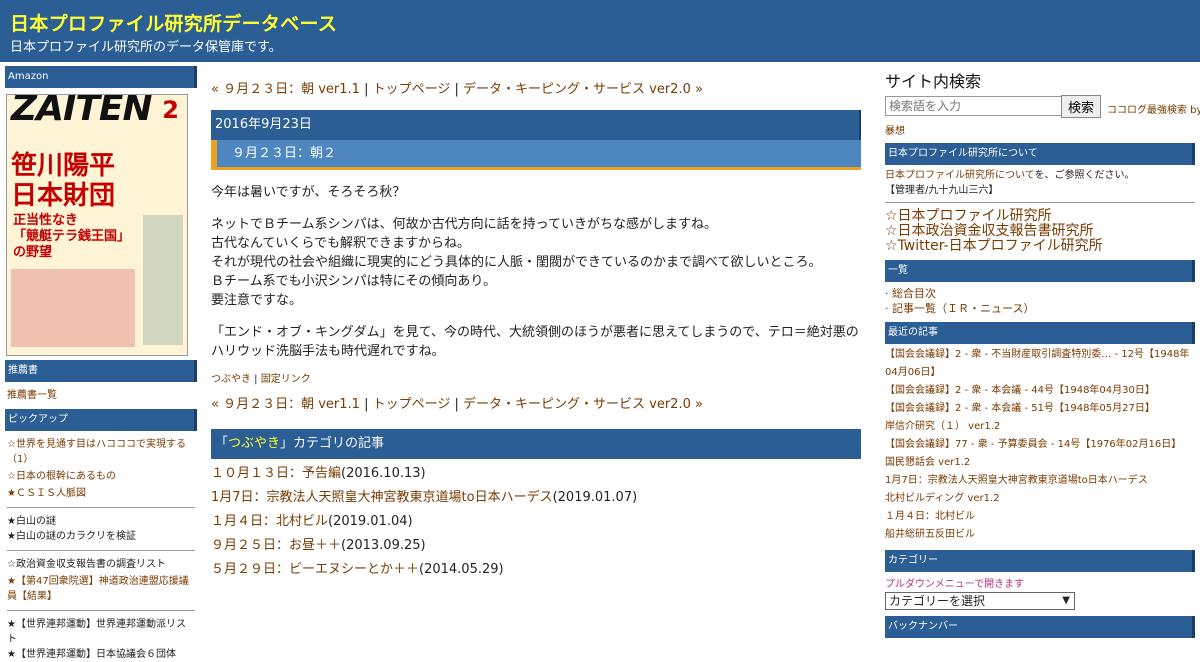  Describe the element at coordinates (1040, 517) in the screenshot. I see `recent-article-link: １月４日：北村ビル` at that location.